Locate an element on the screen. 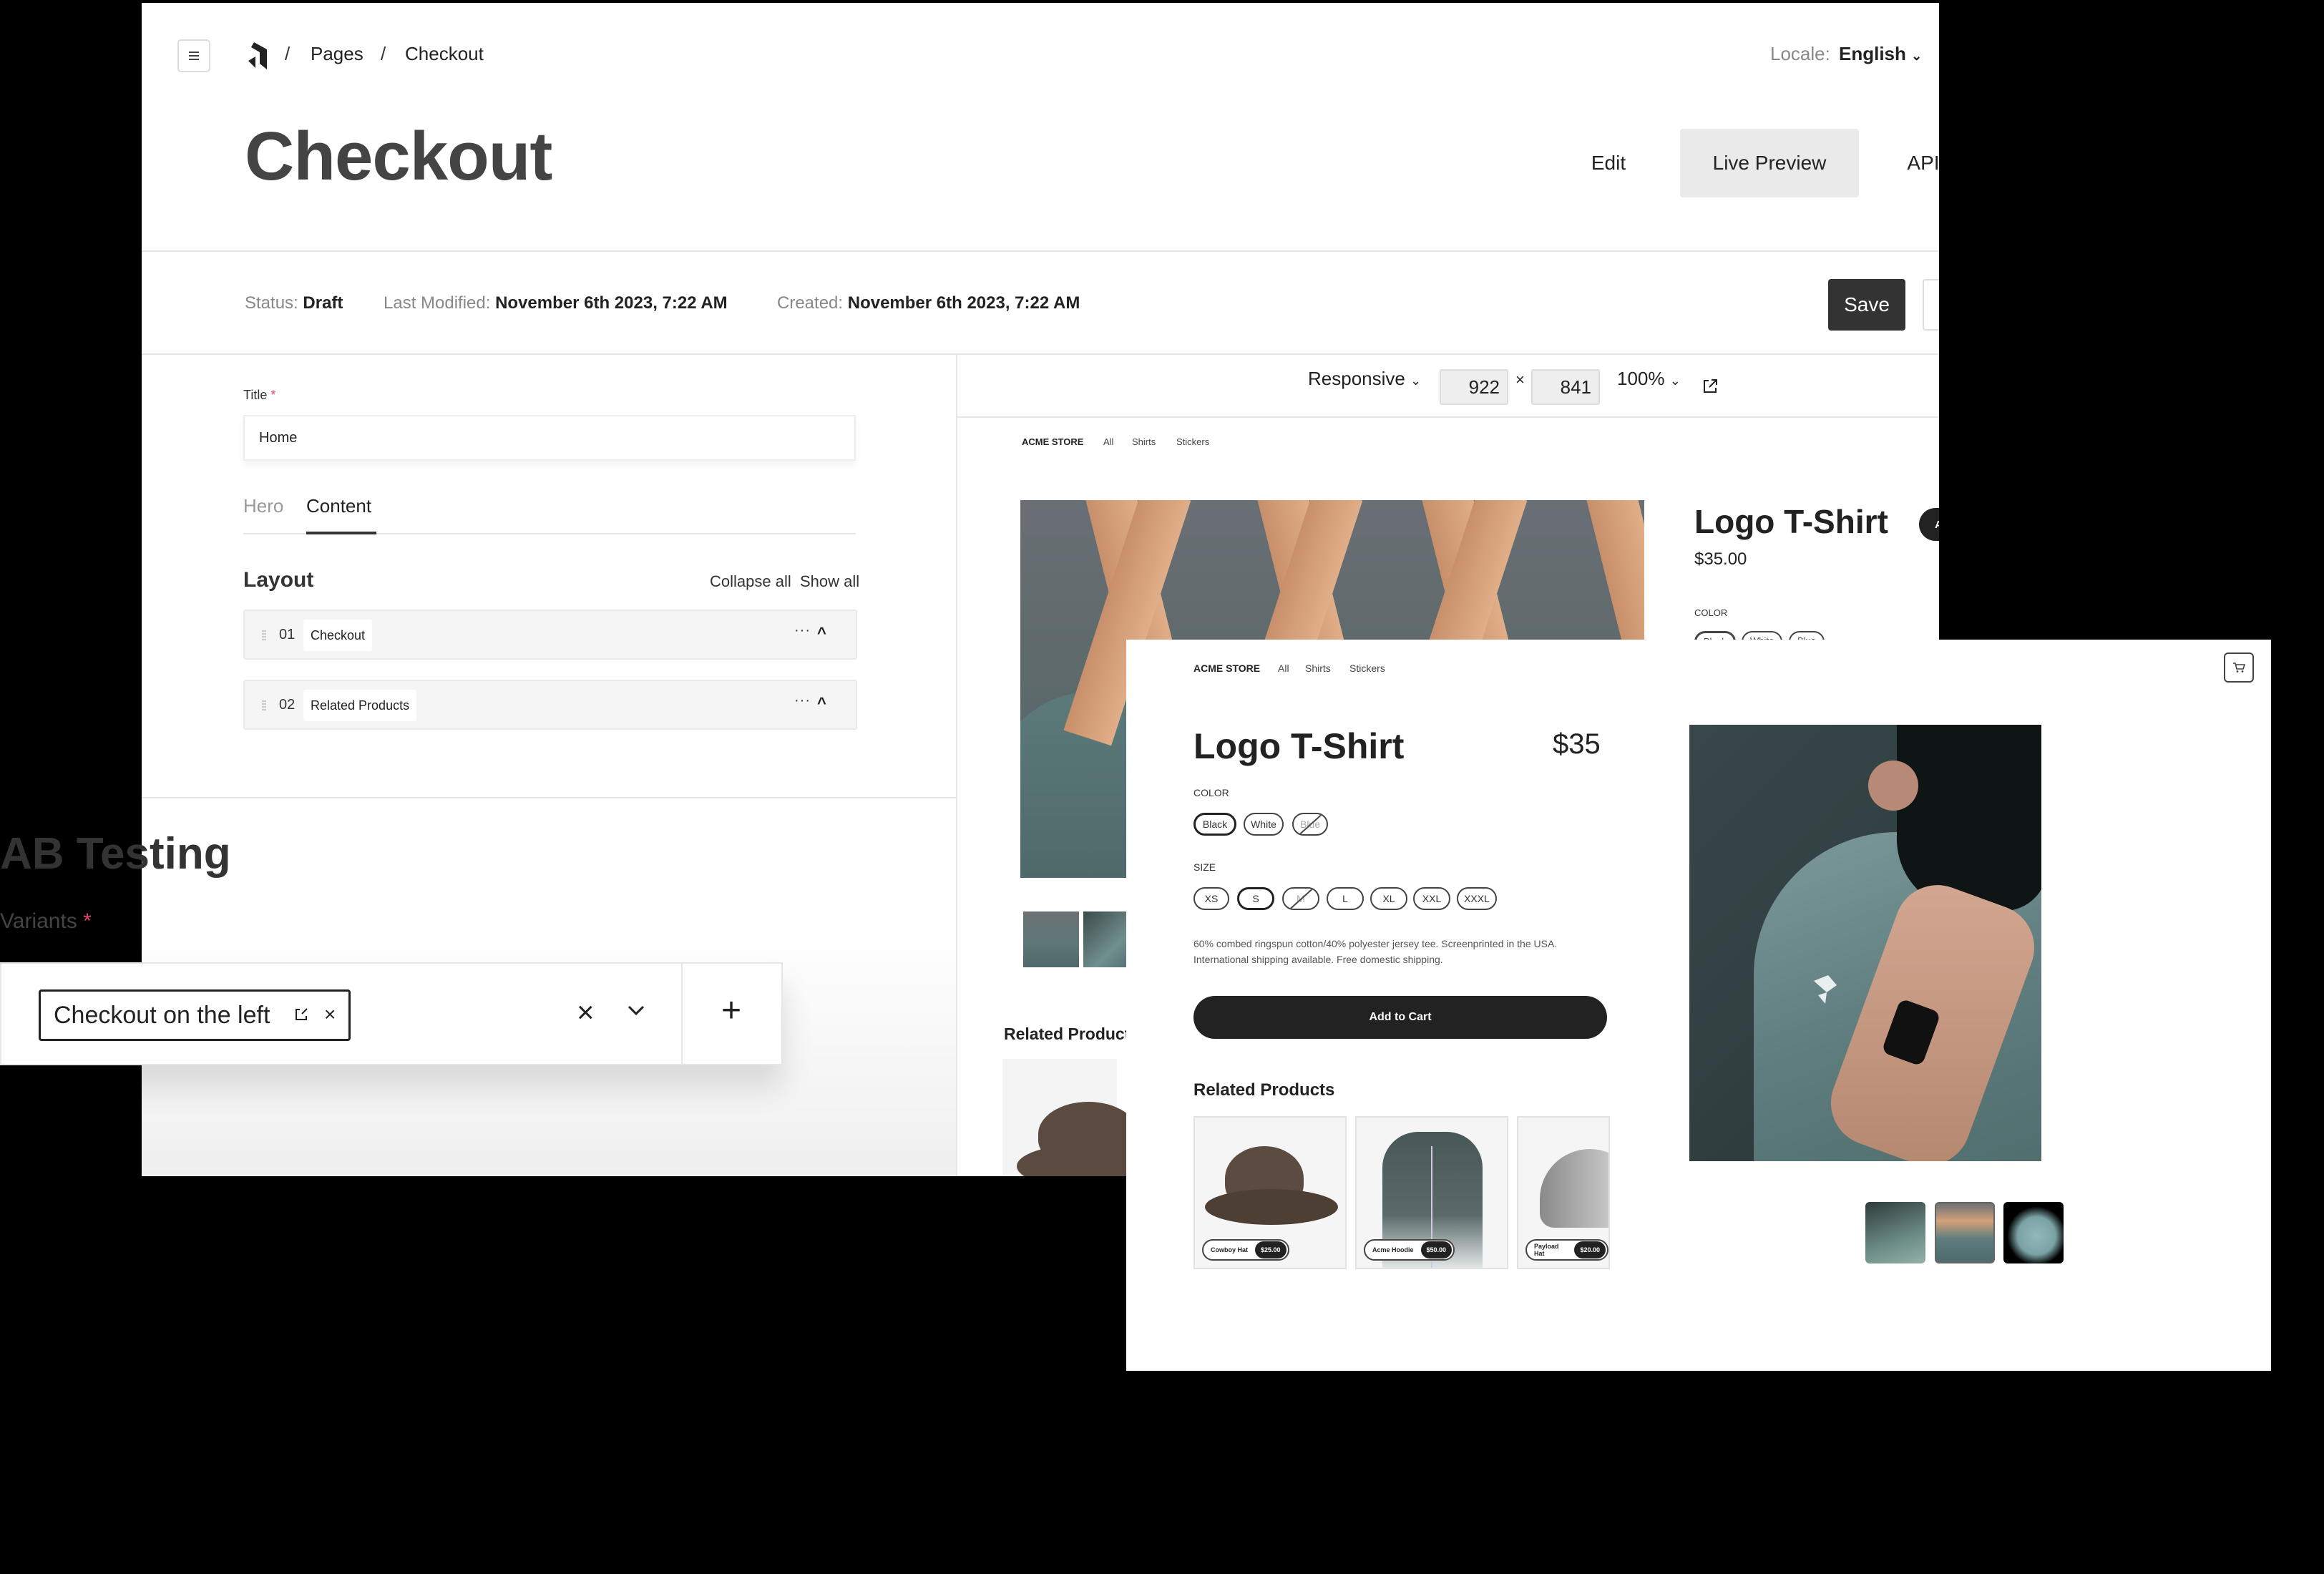 Image resolution: width=2324 pixels, height=1574 pixels. menu-button is located at coordinates (194, 56).